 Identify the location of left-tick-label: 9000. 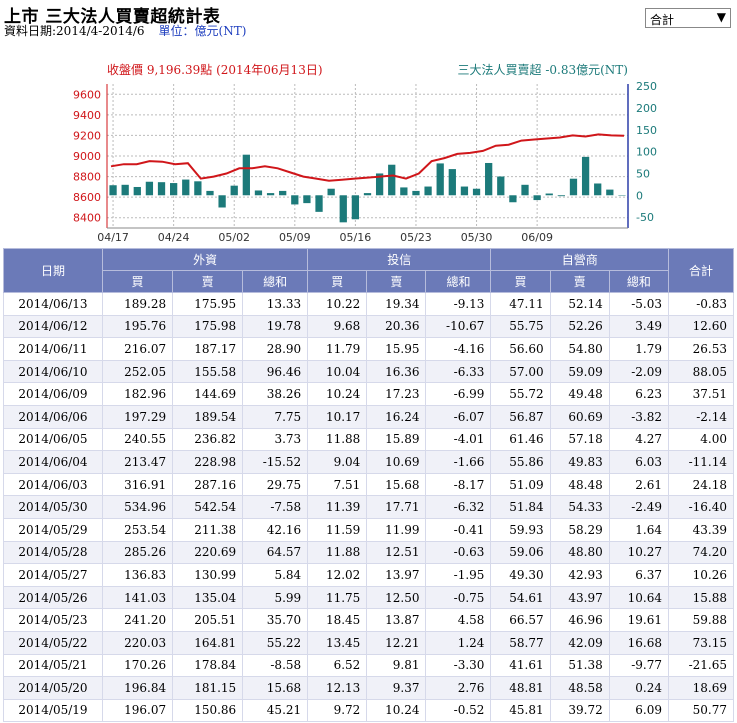
(87, 156).